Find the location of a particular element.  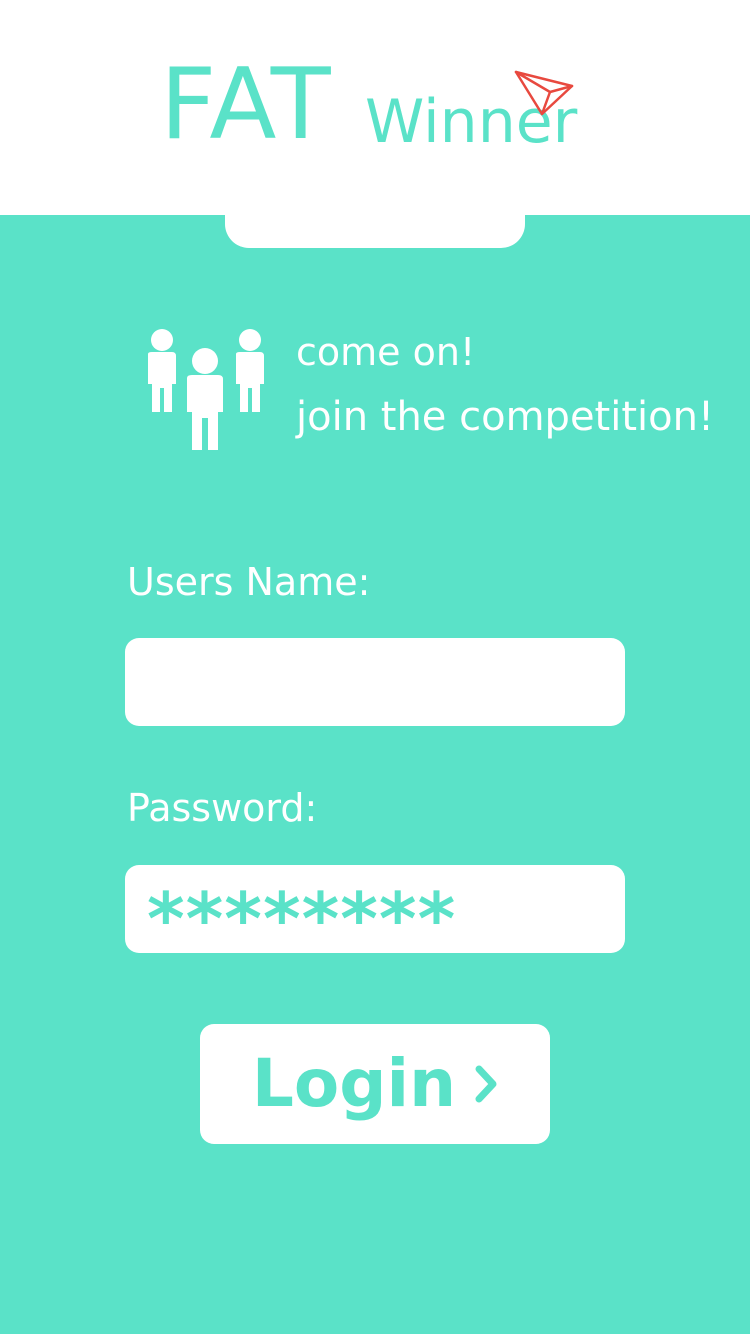

chevron-right-icon is located at coordinates (486, 1084).